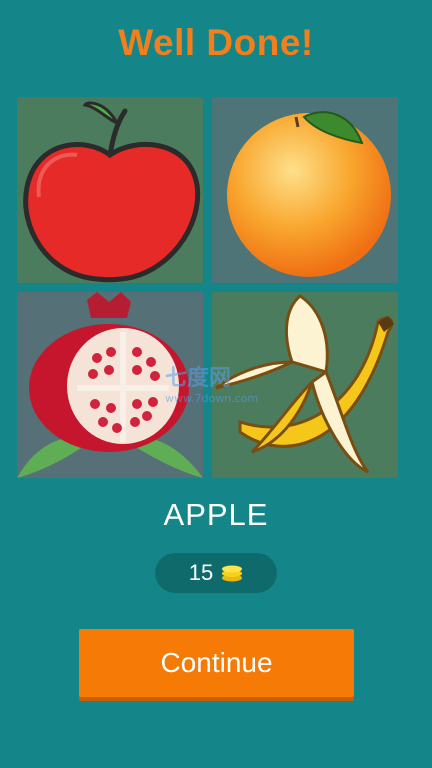 This screenshot has width=432, height=768. What do you see at coordinates (216, 514) in the screenshot?
I see `answer-word: APPLE` at bounding box center [216, 514].